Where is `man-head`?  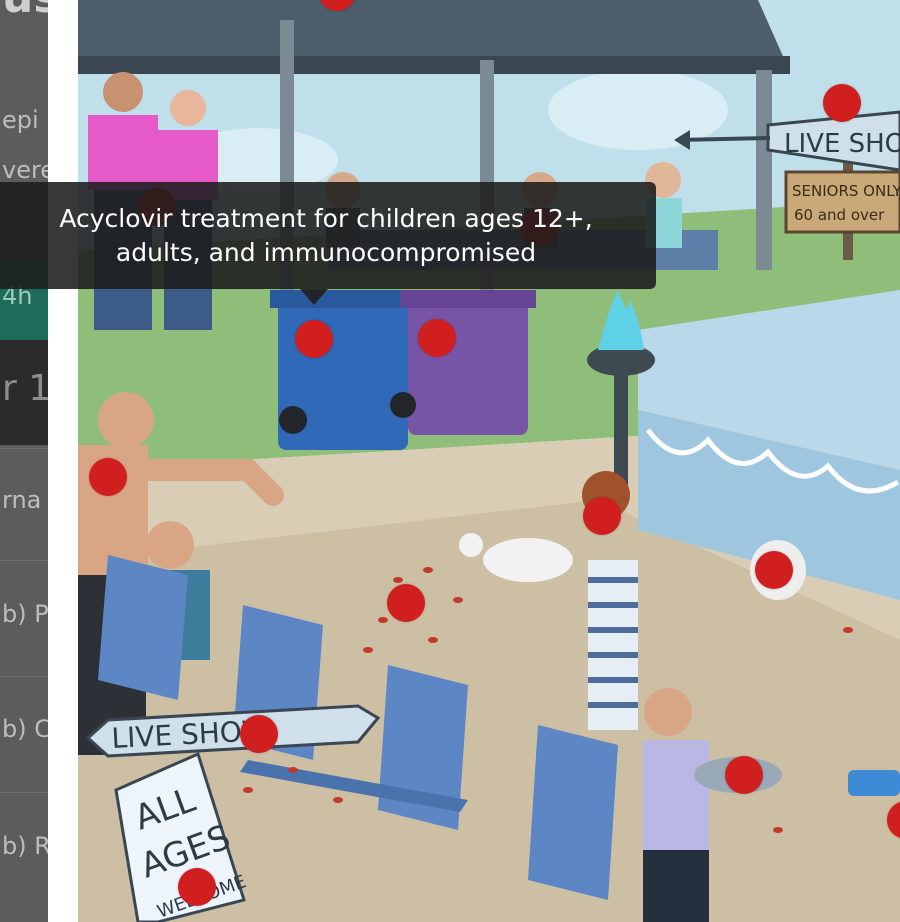
man-head is located at coordinates (126, 420).